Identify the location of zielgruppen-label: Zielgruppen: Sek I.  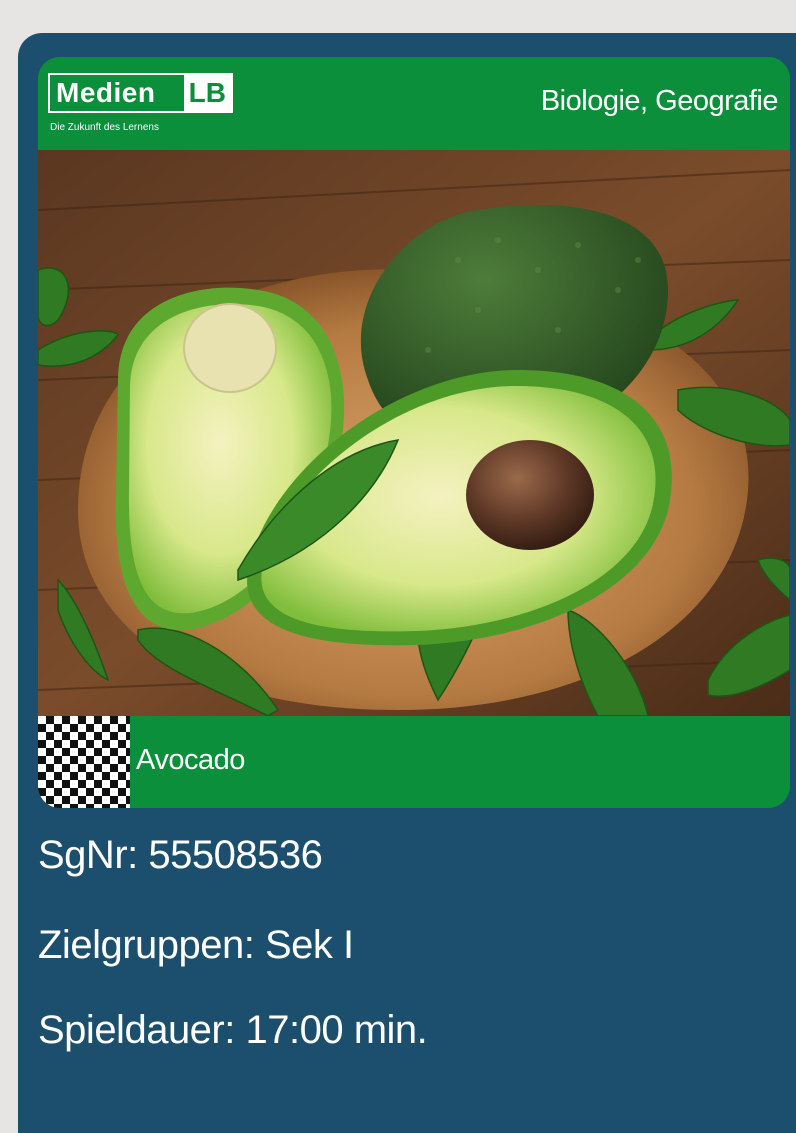
(196, 945).